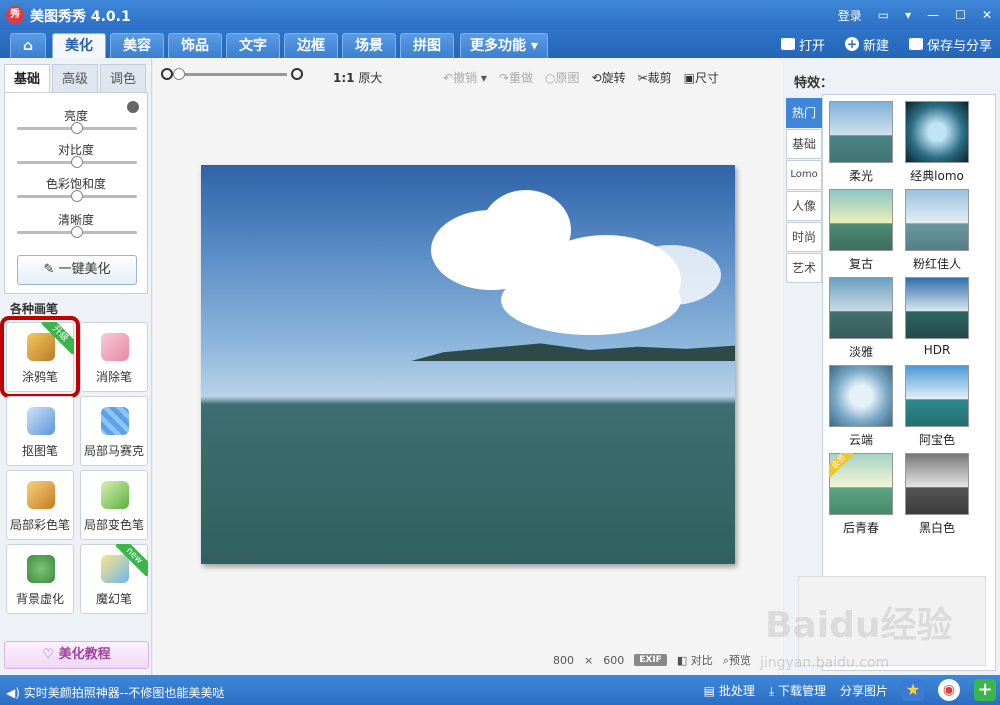 Image resolution: width=1000 pixels, height=705 pixels. Describe the element at coordinates (859, 625) in the screenshot. I see `baidu-watermark: Baidu经验` at that location.